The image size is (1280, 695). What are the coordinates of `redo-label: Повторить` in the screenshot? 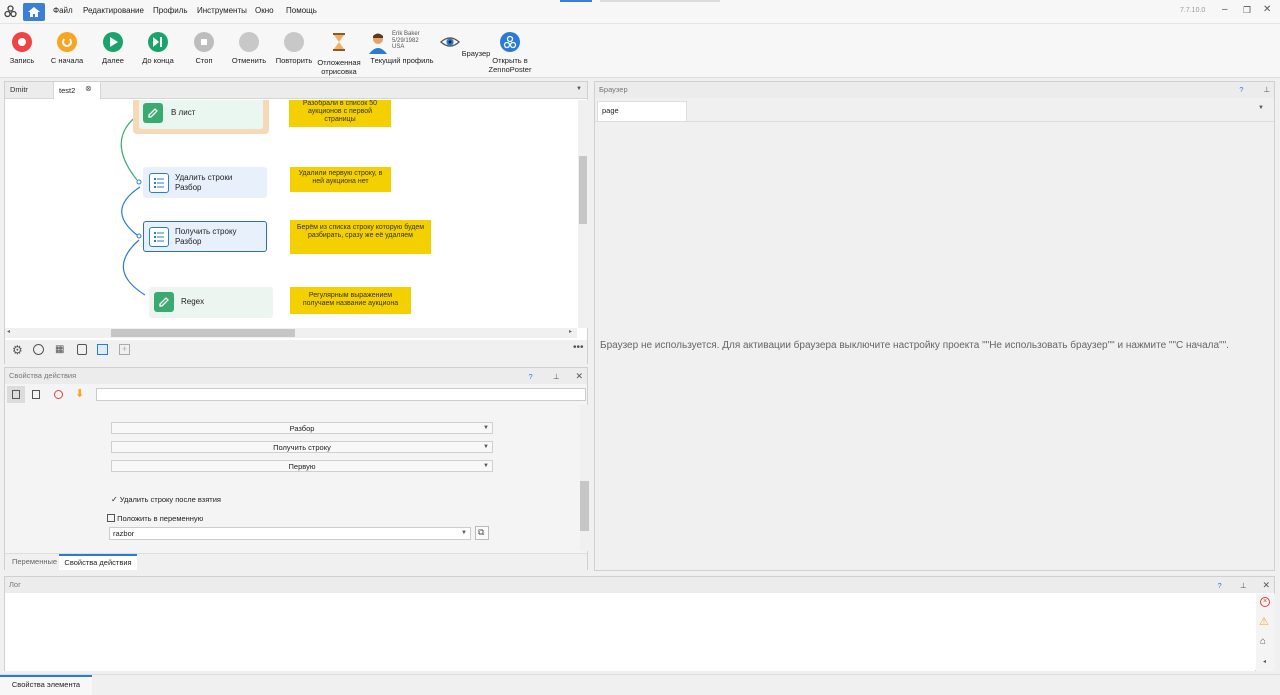 It's located at (294, 60).